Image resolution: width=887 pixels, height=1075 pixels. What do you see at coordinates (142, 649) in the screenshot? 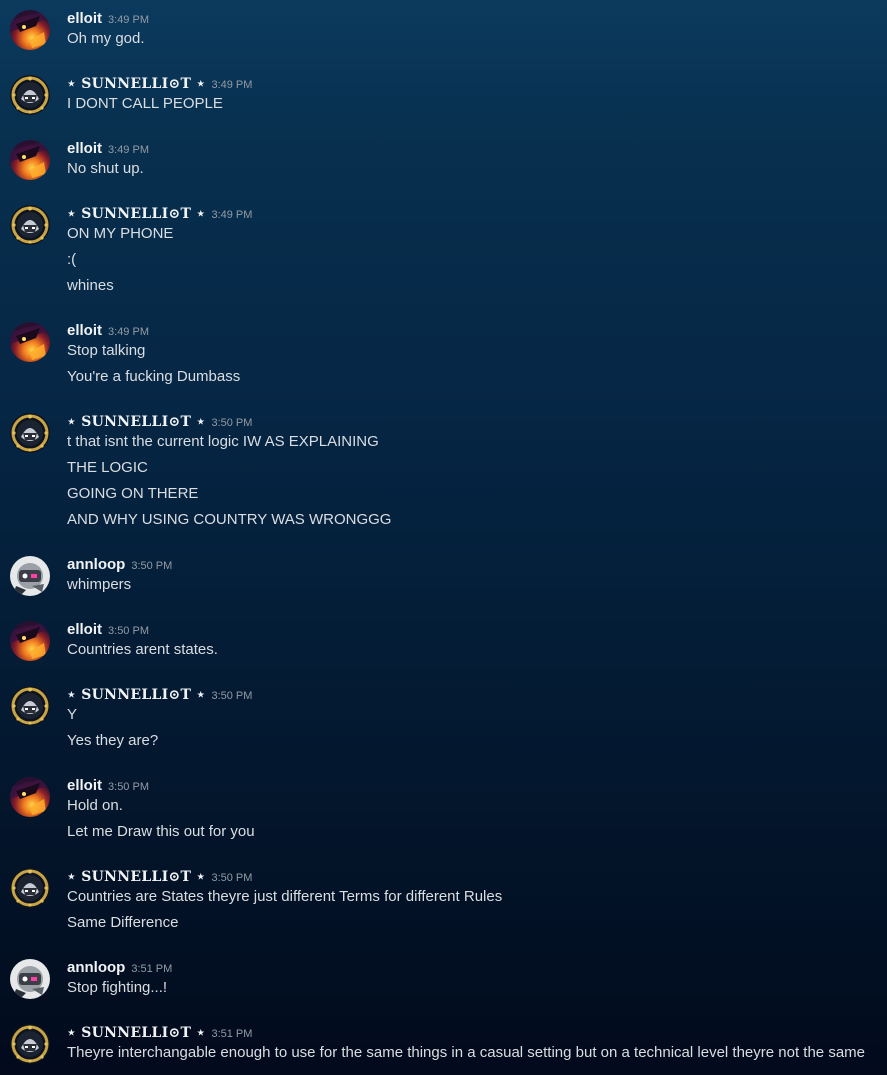
I see `message-text: Countries arent states.` at bounding box center [142, 649].